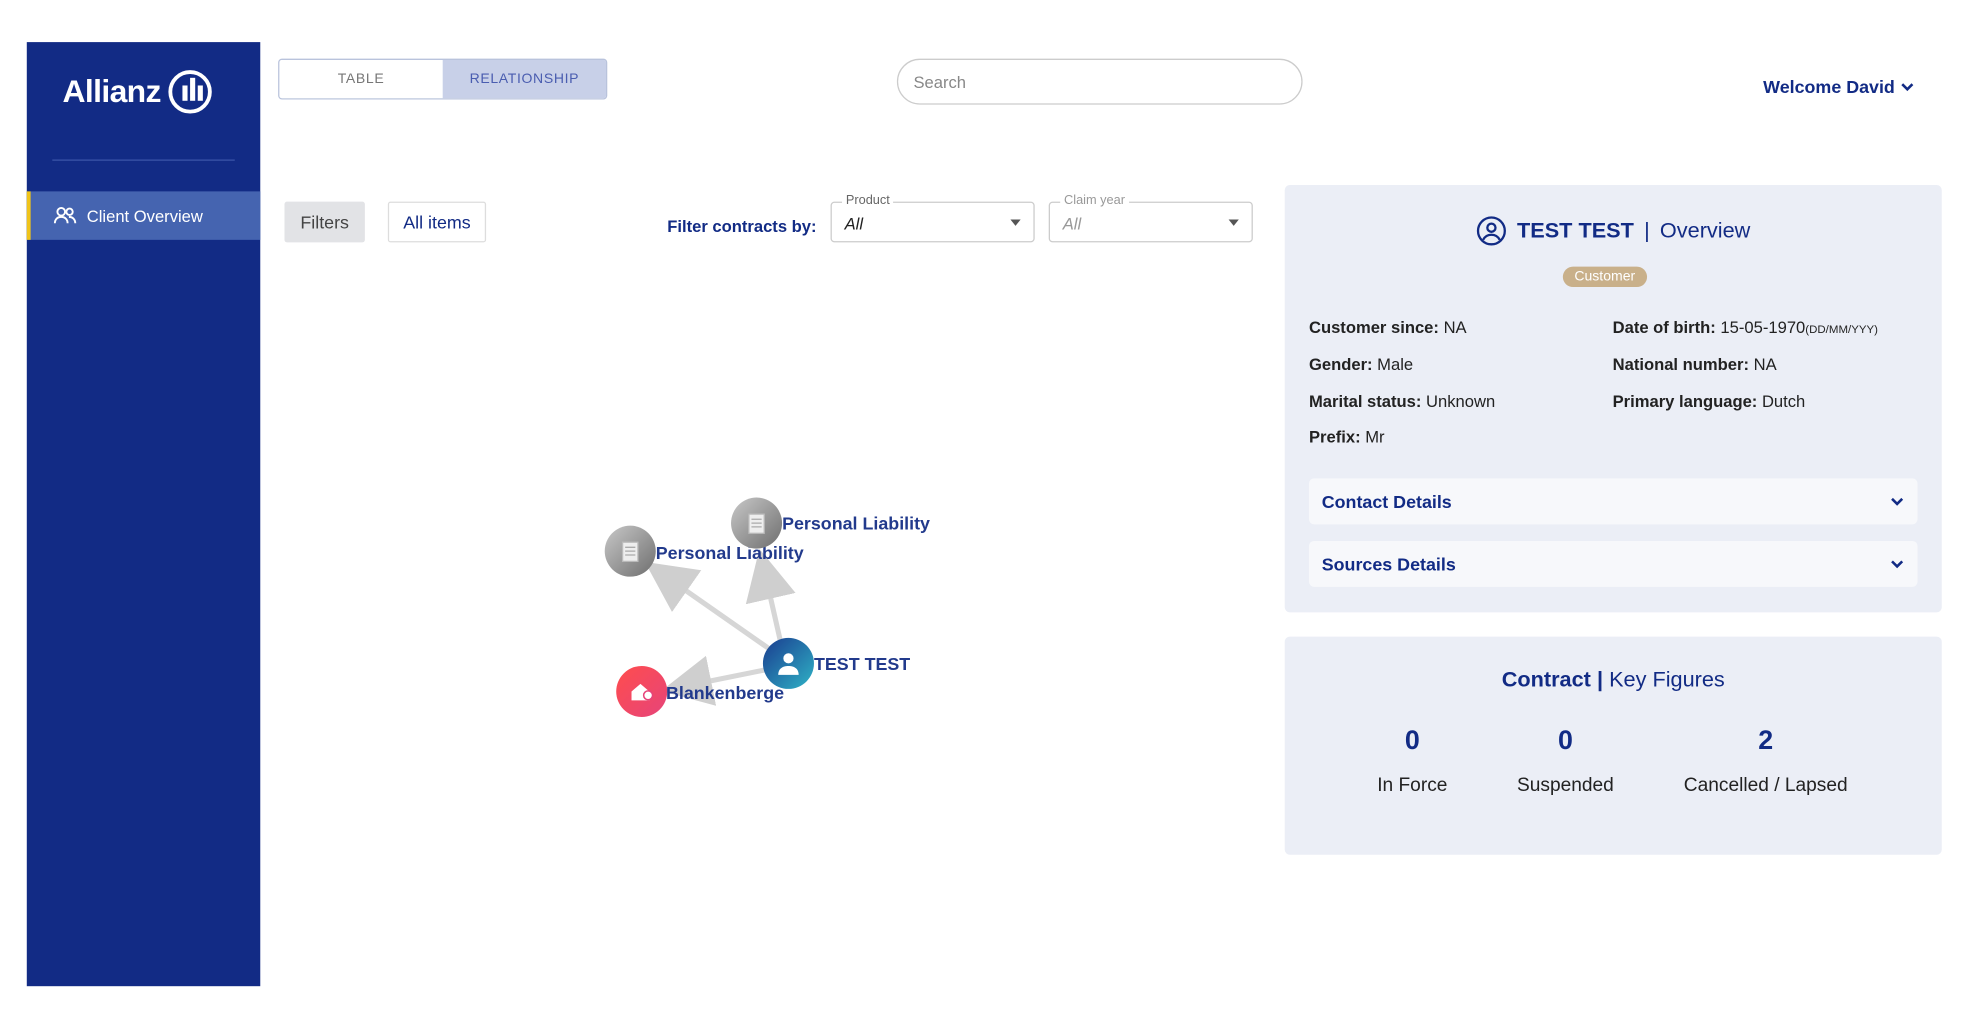 This screenshot has height=1014, width=1973. What do you see at coordinates (1766, 740) in the screenshot?
I see `kf-value: 2` at bounding box center [1766, 740].